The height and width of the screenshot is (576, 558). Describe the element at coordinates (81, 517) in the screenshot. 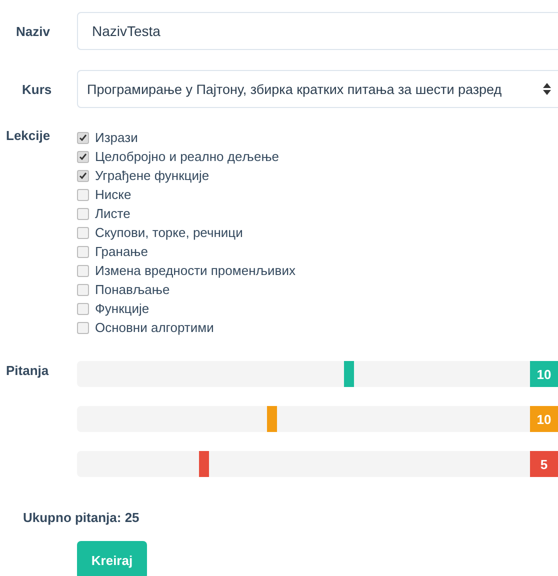

I see `total-questions: Ukupno pitanja: 25` at that location.